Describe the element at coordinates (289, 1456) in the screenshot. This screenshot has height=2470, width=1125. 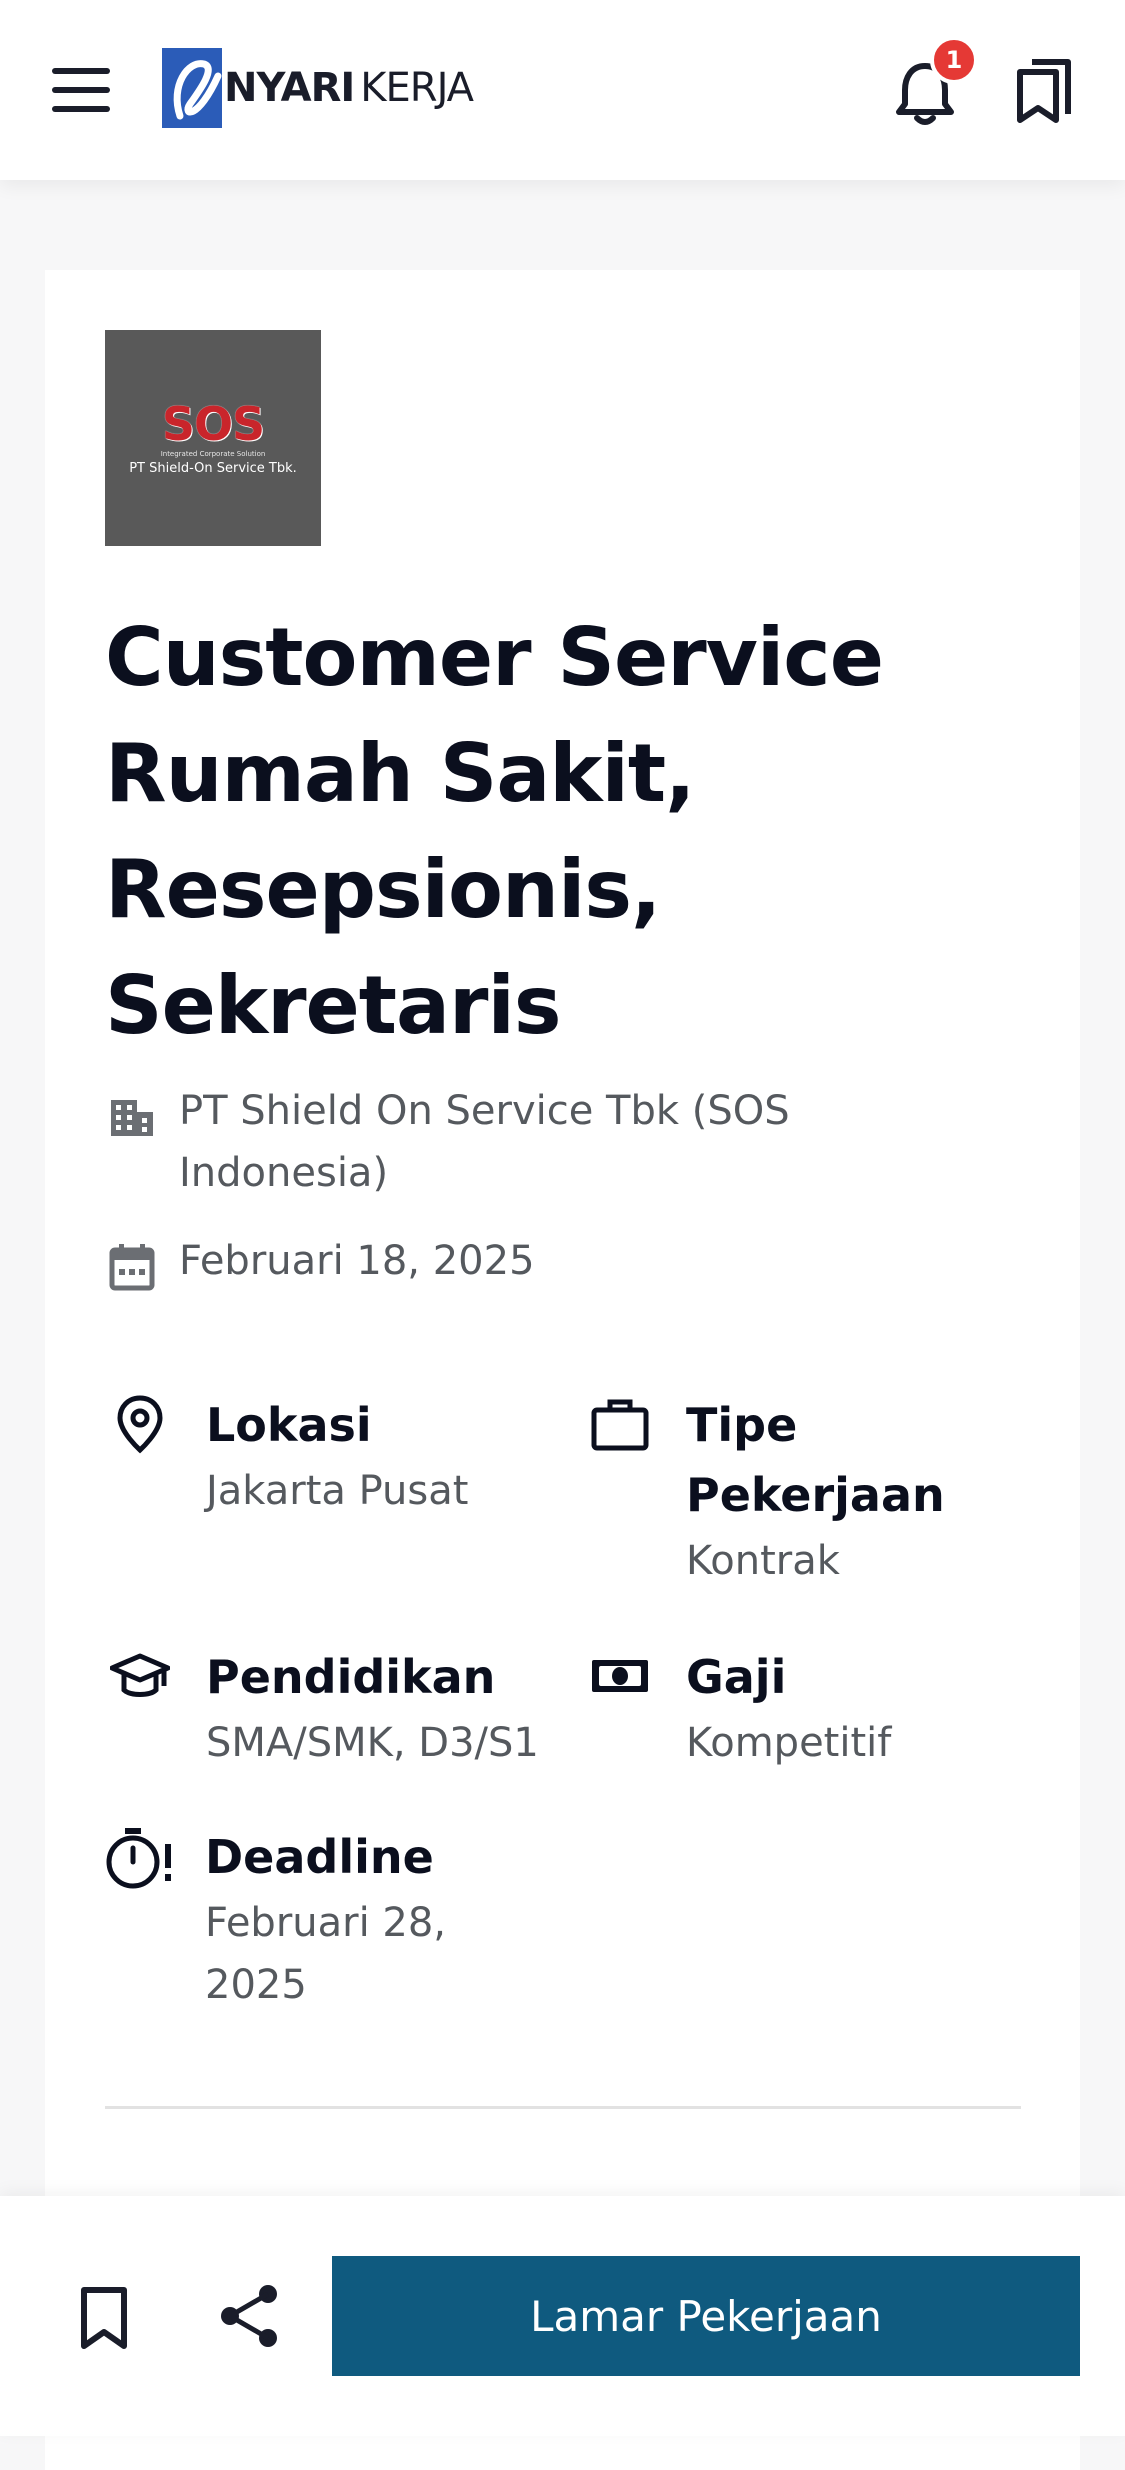
I see `location-detail: Lokasi Jakarta Pusat` at that location.